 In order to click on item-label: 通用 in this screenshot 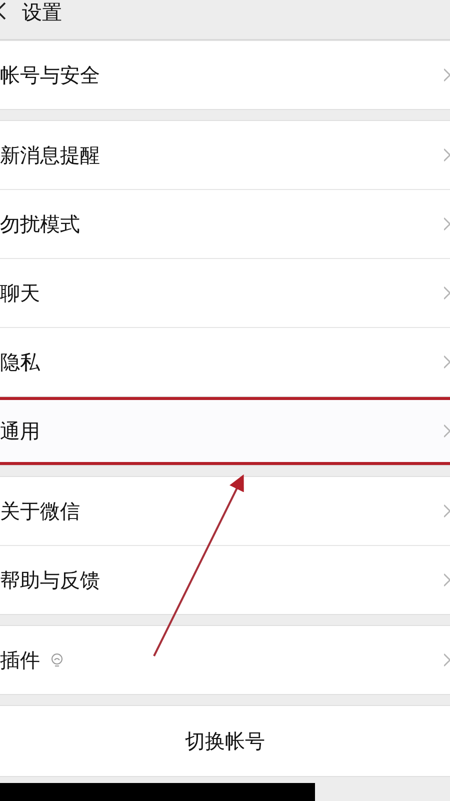, I will do `click(20, 431)`.